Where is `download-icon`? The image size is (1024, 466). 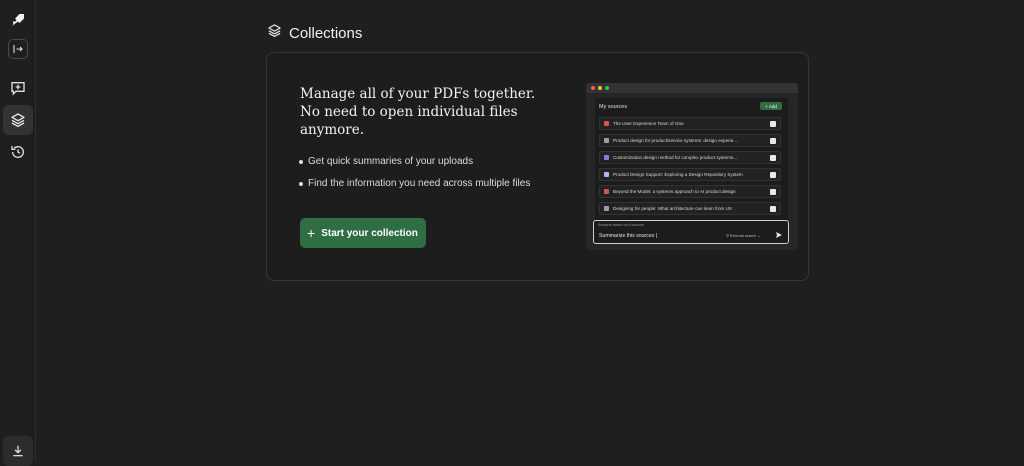 download-icon is located at coordinates (18, 451).